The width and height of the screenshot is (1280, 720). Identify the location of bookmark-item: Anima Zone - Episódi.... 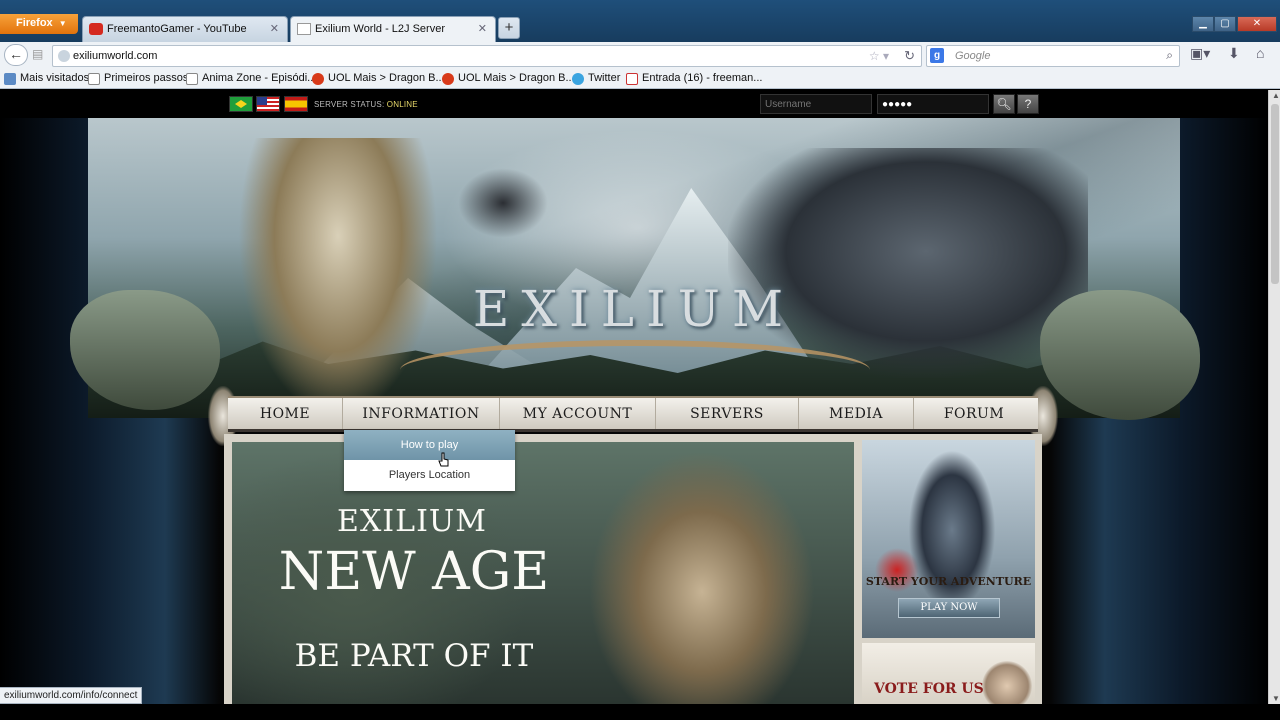
(251, 78).